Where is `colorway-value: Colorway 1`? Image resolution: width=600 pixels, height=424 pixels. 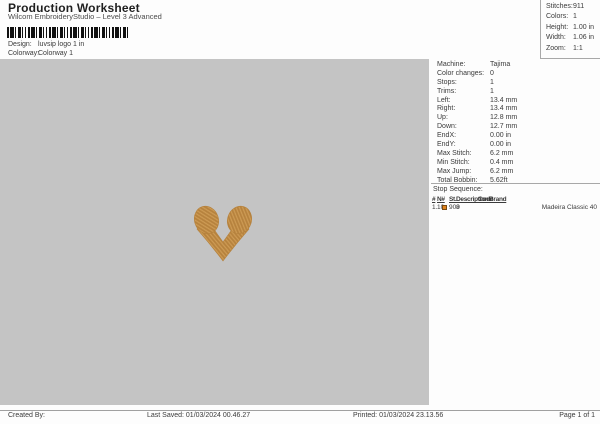 colorway-value: Colorway 1 is located at coordinates (56, 53).